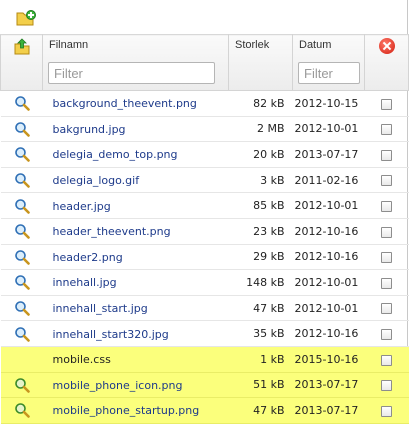 The width and height of the screenshot is (412, 424). What do you see at coordinates (135, 129) in the screenshot?
I see `name-cell: bakgrund.jpg` at bounding box center [135, 129].